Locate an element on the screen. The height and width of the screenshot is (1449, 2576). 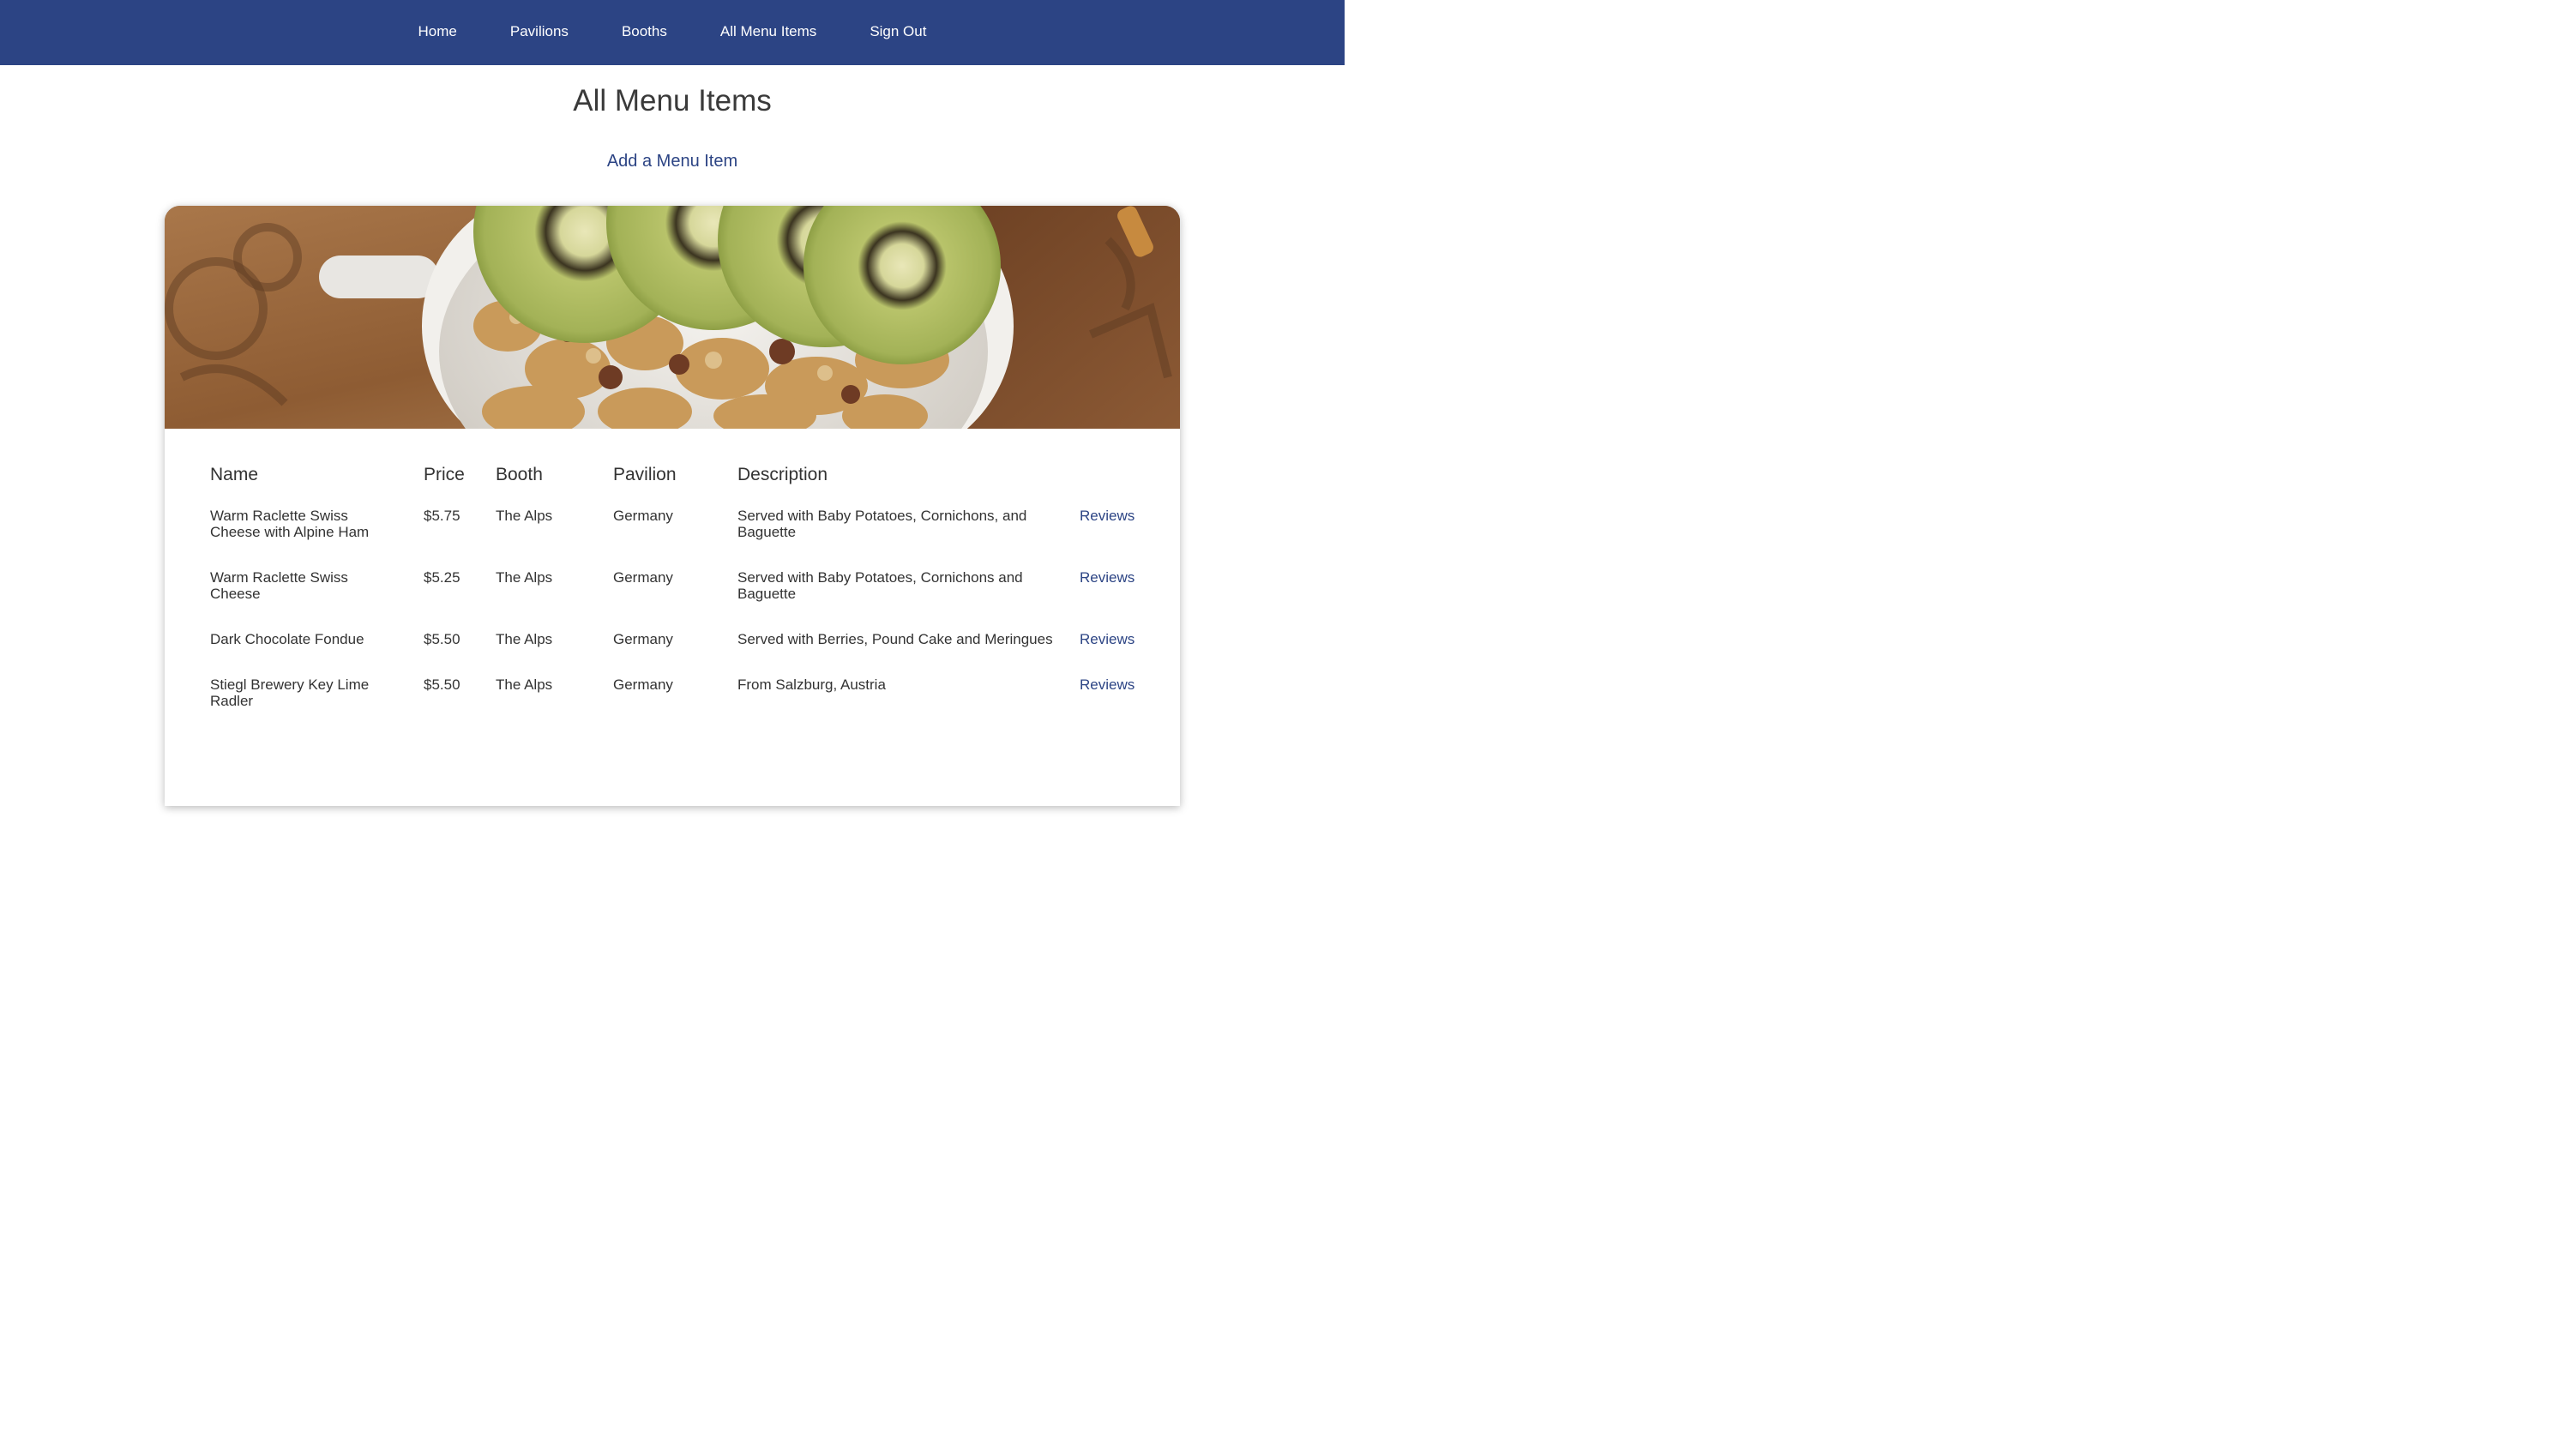
granola-kiwi-bowl-image is located at coordinates (672, 317).